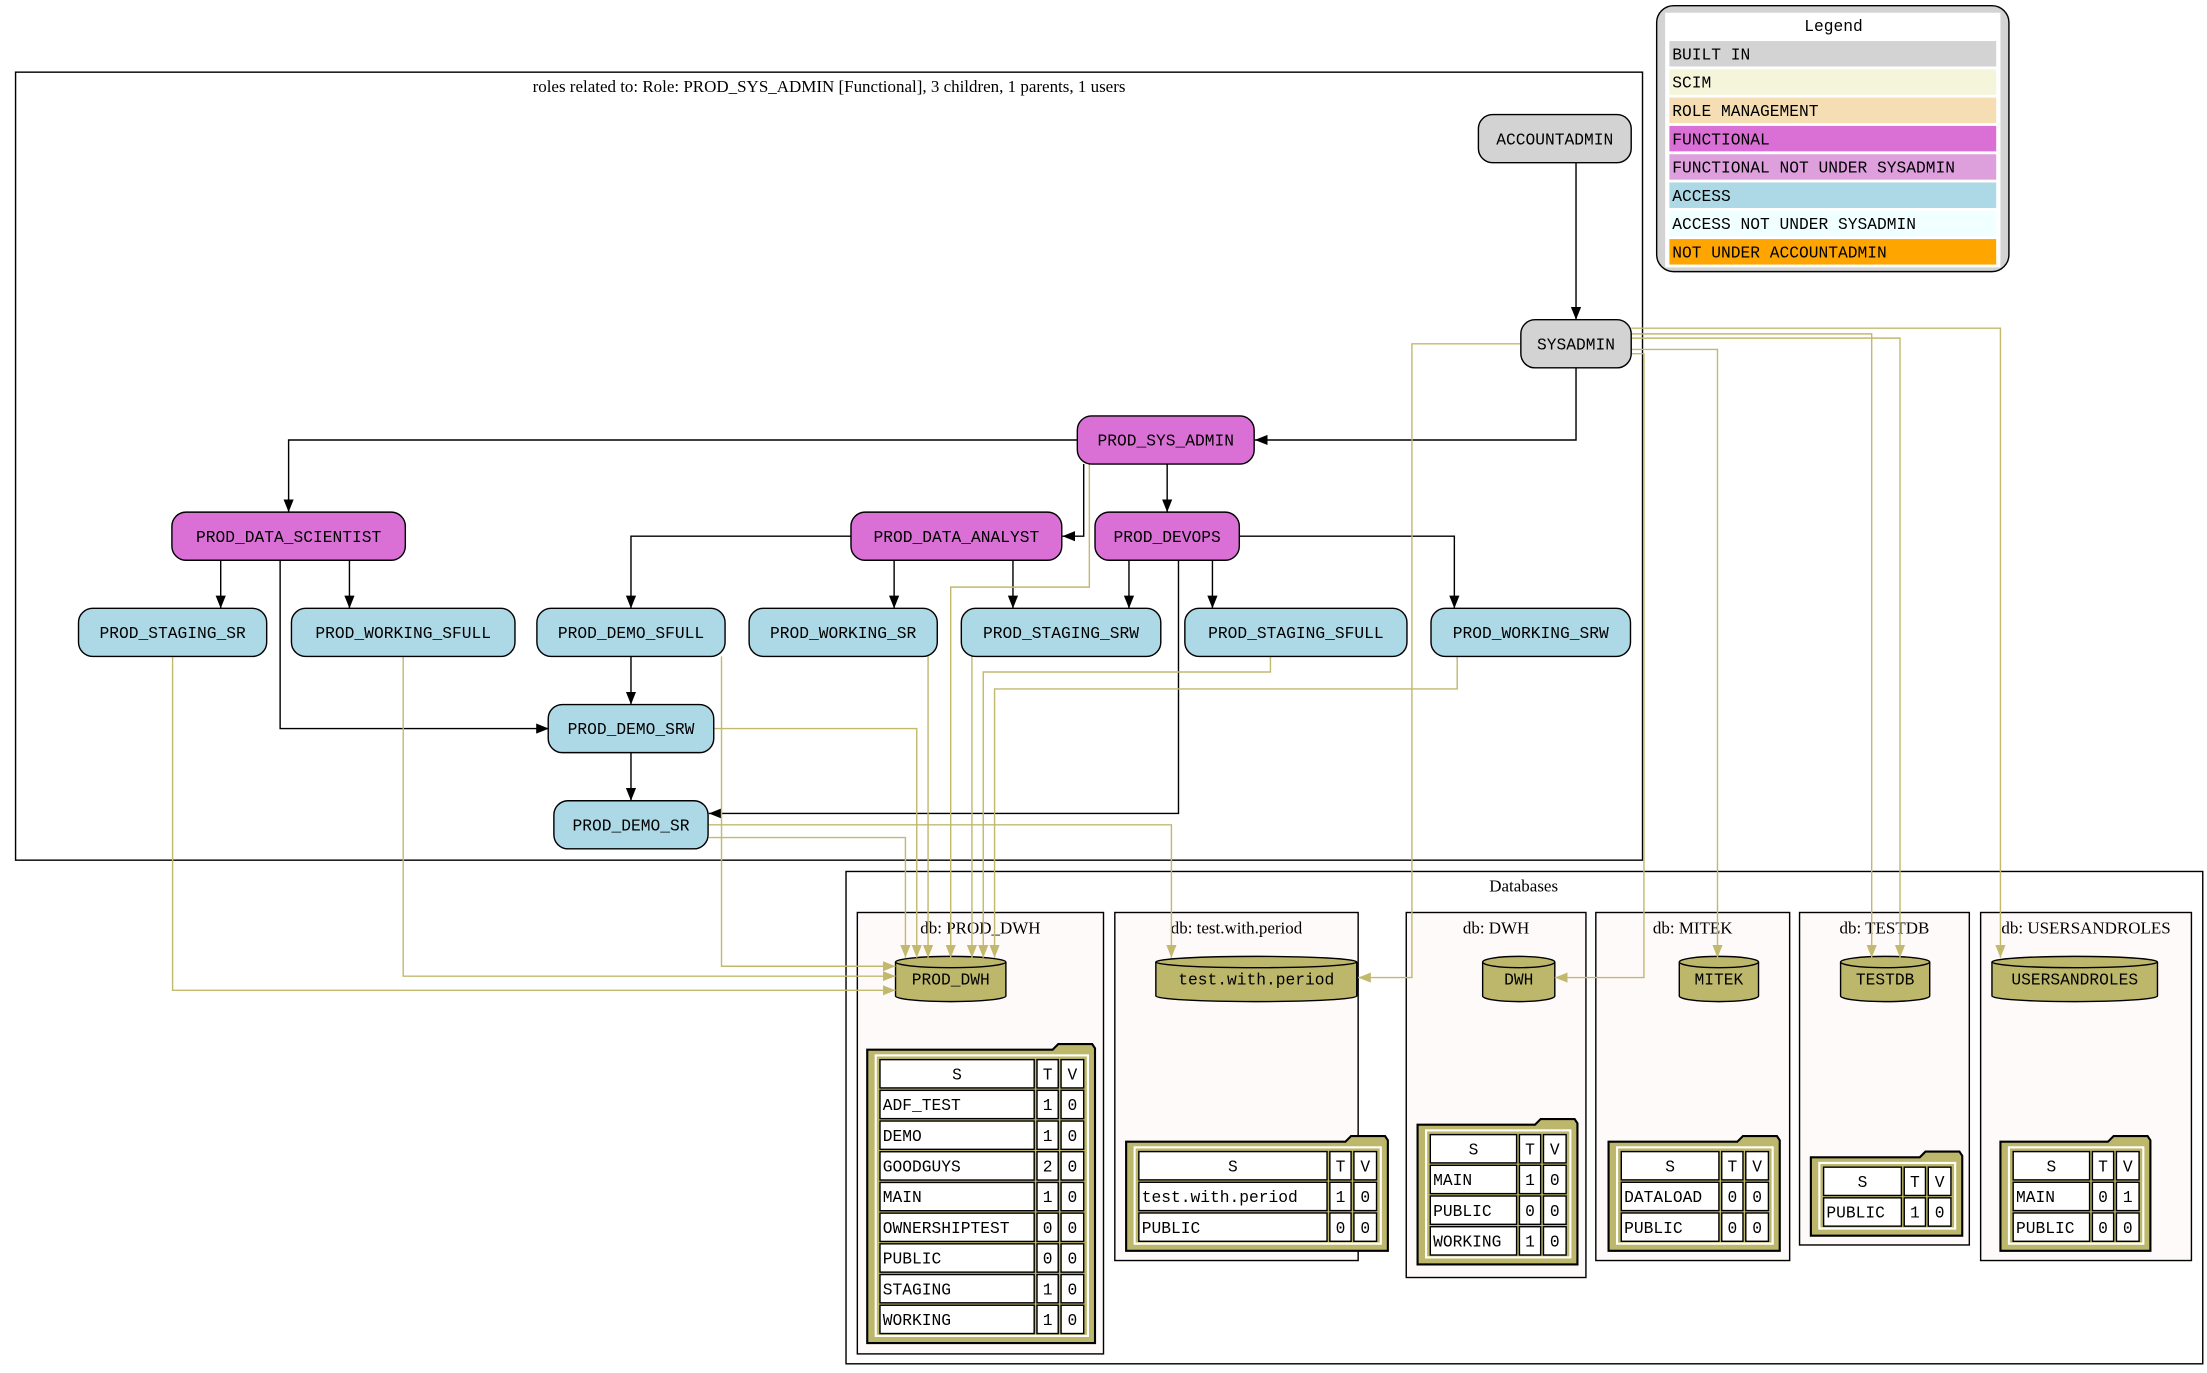  I want to click on db-cluster-title: db: MITEK, so click(1693, 928).